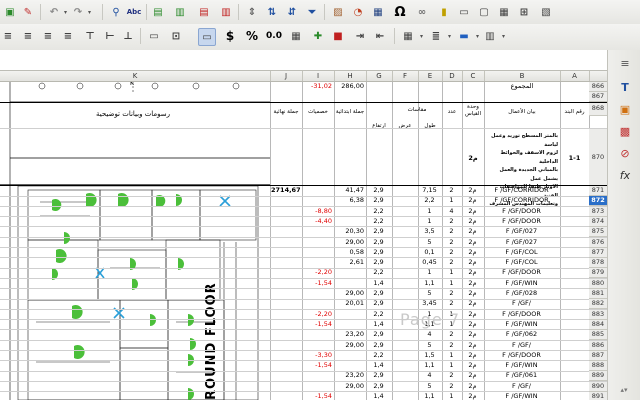  Describe the element at coordinates (360, 36) in the screenshot. I see `increase-indent-icon: ⇥` at that location.